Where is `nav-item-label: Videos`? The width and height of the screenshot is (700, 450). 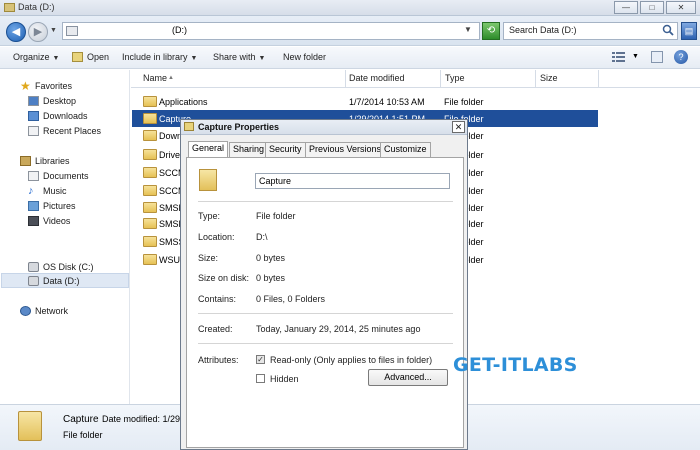
nav-item-label: Videos is located at coordinates (57, 221).